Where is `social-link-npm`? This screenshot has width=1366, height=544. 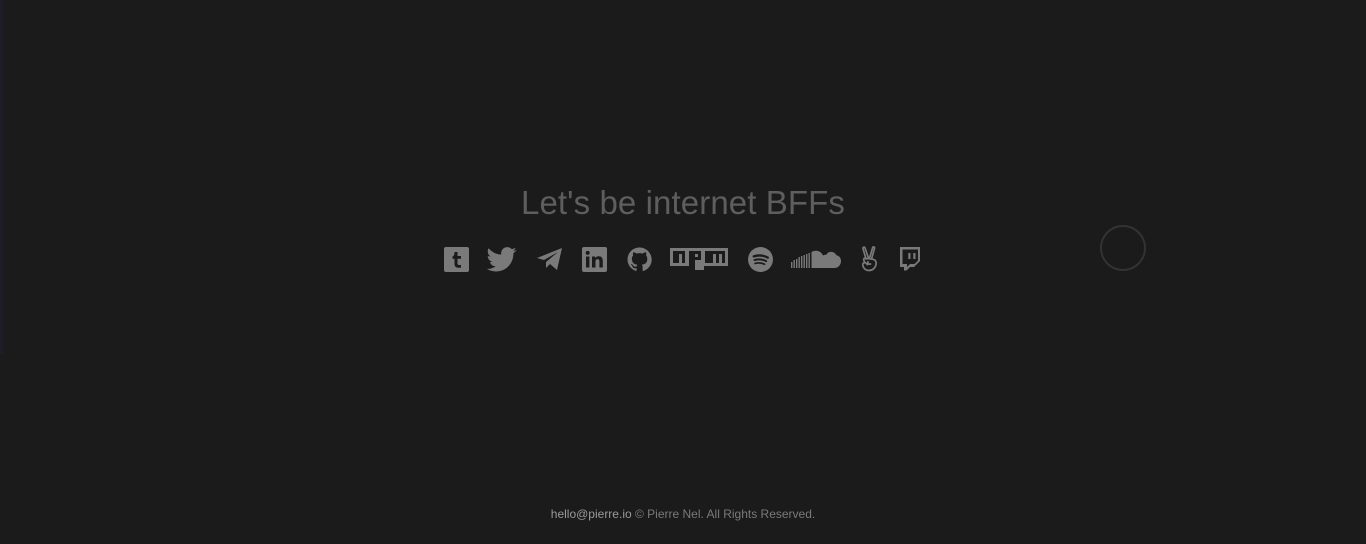 social-link-npm is located at coordinates (699, 259).